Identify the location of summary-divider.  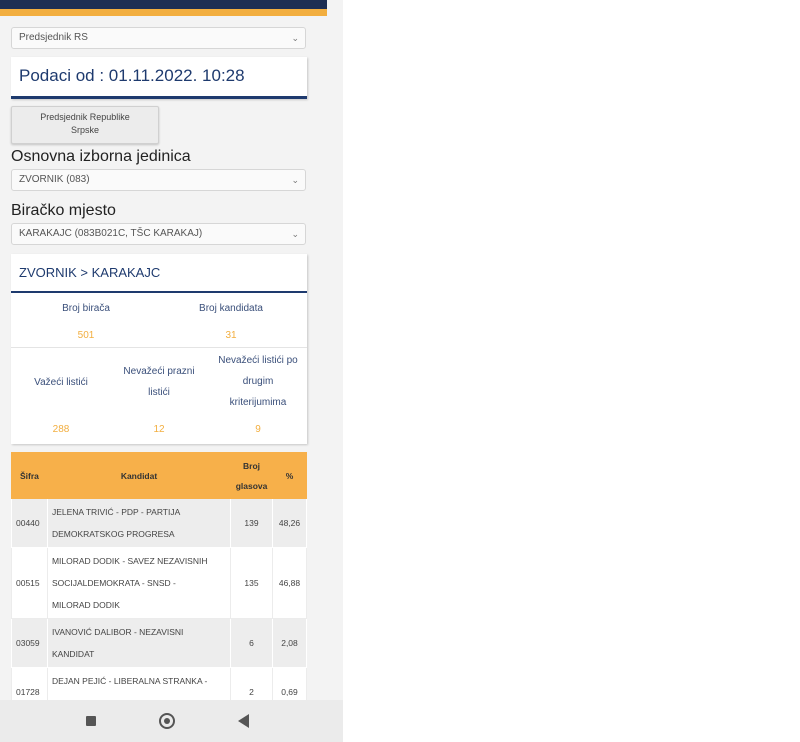
(159, 292).